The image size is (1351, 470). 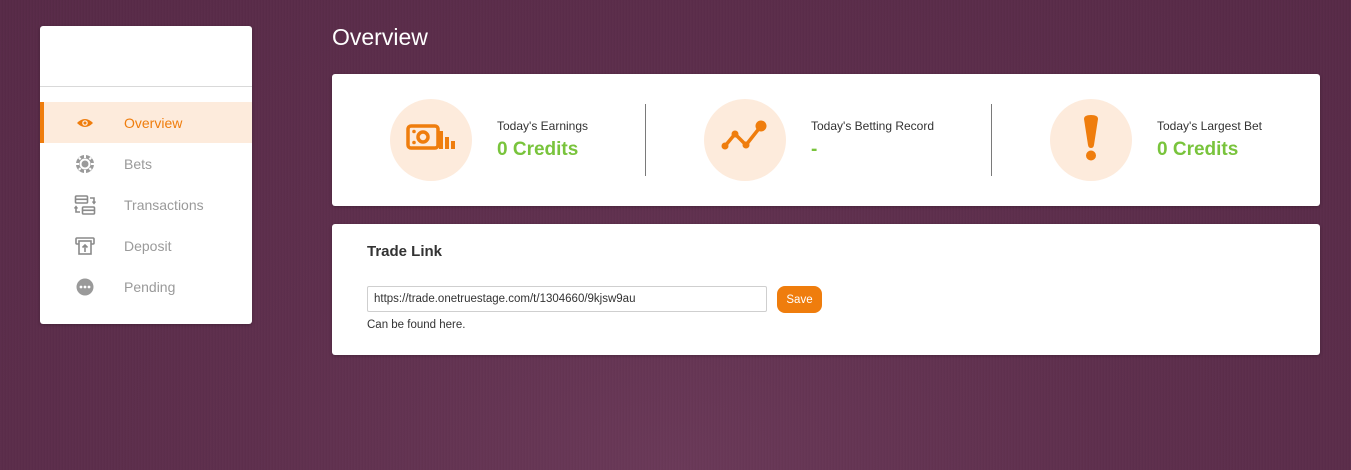 What do you see at coordinates (380, 37) in the screenshot?
I see `page-title: Overview` at bounding box center [380, 37].